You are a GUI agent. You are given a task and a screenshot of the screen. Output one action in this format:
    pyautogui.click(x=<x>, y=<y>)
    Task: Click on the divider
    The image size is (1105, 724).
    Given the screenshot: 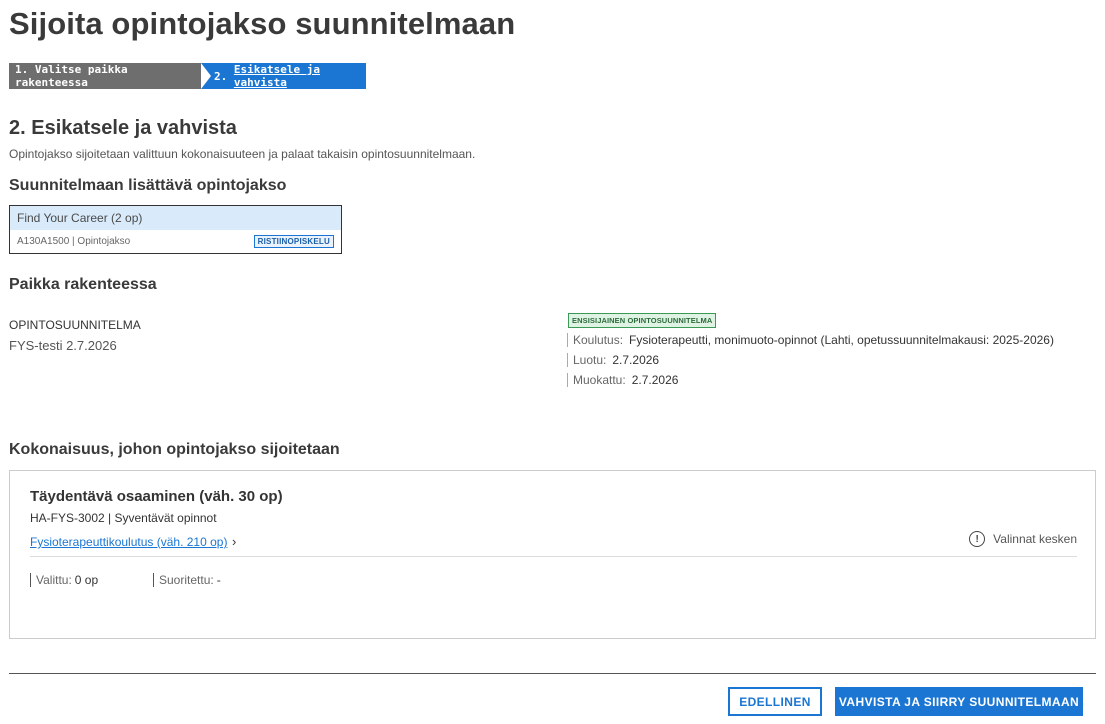 What is the action you would take?
    pyautogui.click(x=553, y=556)
    